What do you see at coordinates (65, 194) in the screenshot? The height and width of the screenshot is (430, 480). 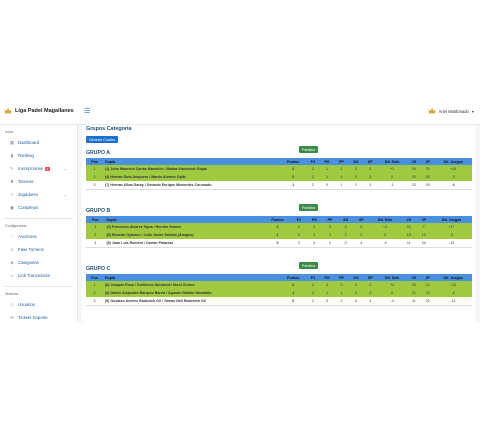 I see `chevron-down-icon: ⌄` at bounding box center [65, 194].